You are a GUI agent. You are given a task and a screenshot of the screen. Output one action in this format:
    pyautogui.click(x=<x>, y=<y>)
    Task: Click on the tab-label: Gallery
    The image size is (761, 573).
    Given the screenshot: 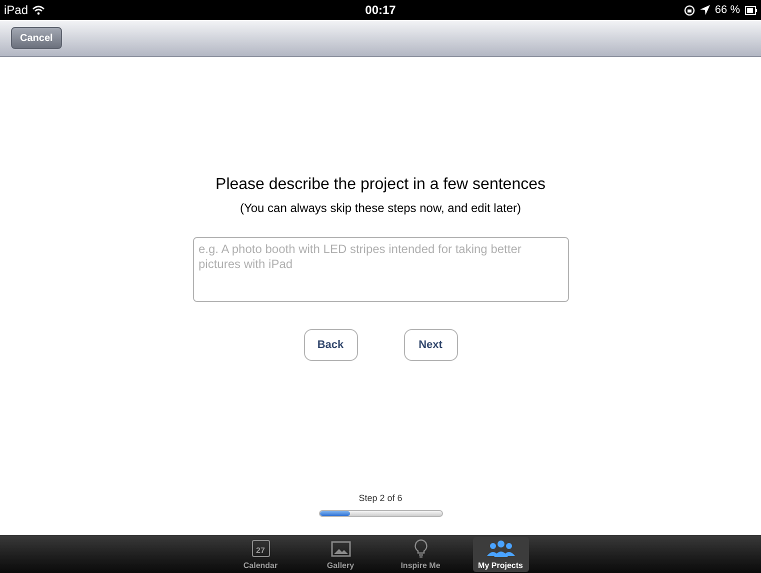 What is the action you would take?
    pyautogui.click(x=340, y=566)
    